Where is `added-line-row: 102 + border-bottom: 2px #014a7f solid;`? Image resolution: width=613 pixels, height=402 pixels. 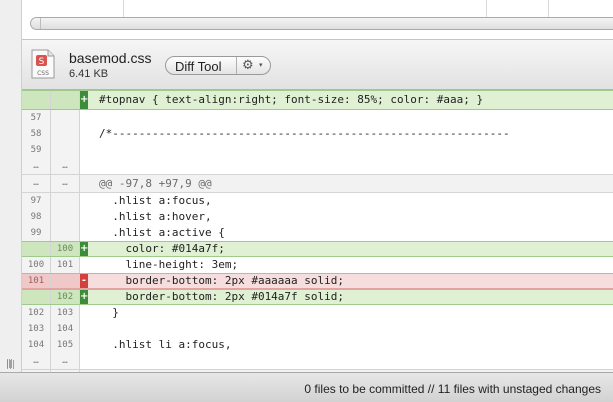 added-line-row: 102 + border-bottom: 2px #014a7f solid; is located at coordinates (317, 297).